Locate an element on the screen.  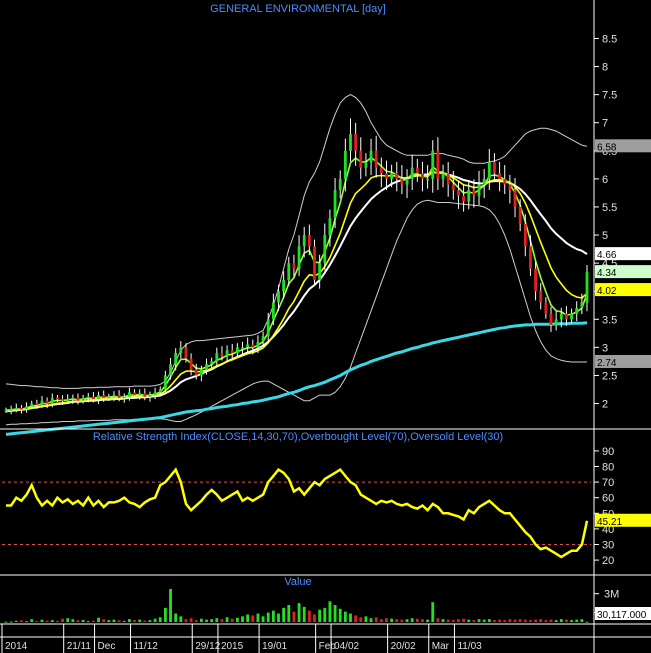
date-tick-label: 20/02 is located at coordinates (403, 646).